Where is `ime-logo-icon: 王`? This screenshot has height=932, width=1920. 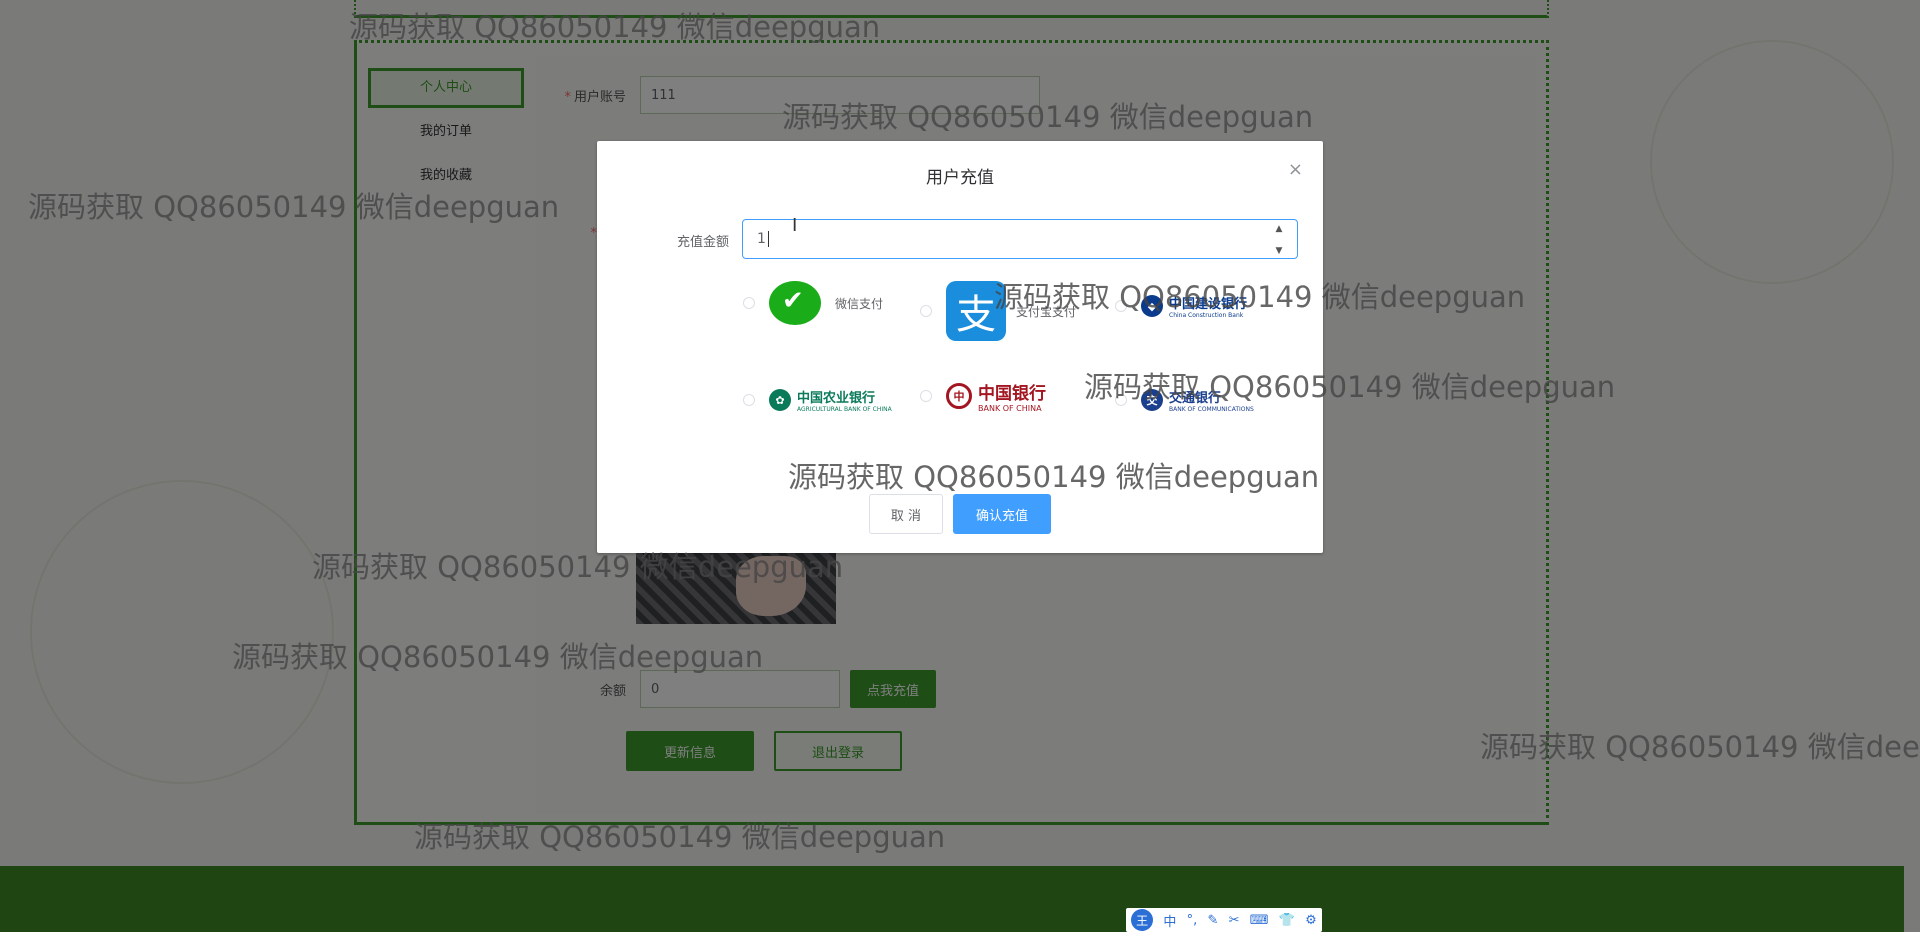 ime-logo-icon: 王 is located at coordinates (1142, 920).